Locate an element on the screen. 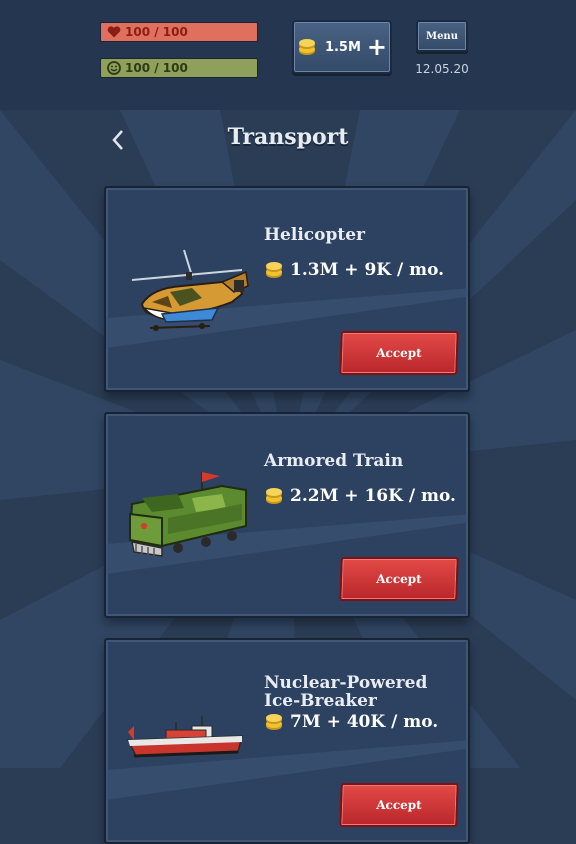  morale-value: 100 / 100 is located at coordinates (156, 68).